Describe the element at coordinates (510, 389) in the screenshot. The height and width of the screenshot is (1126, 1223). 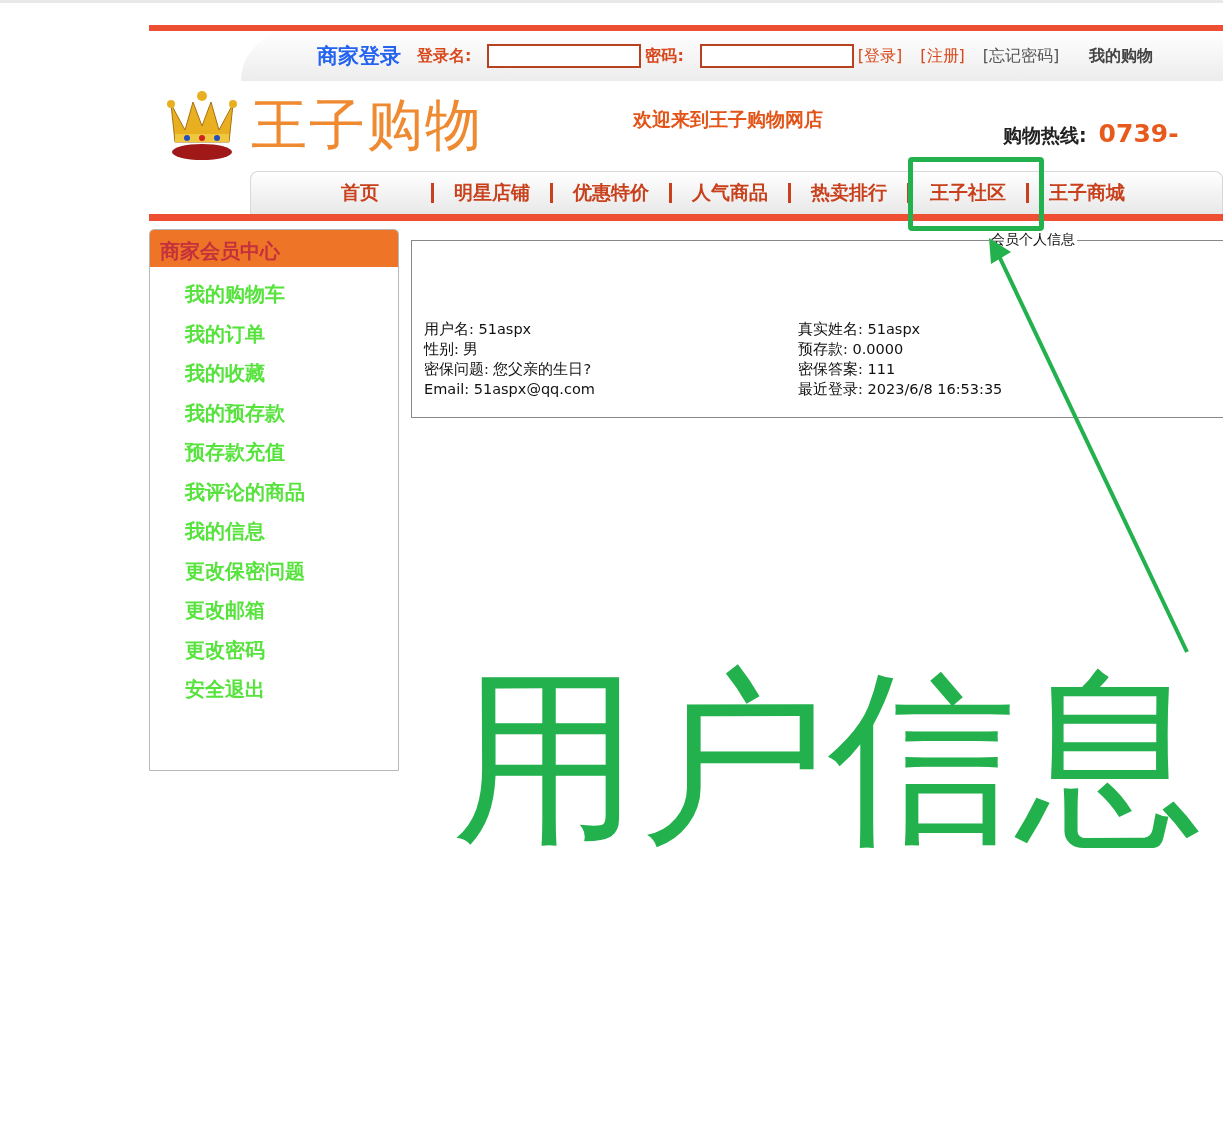
I see `info-text: Email: 51aspx@qq.com` at that location.